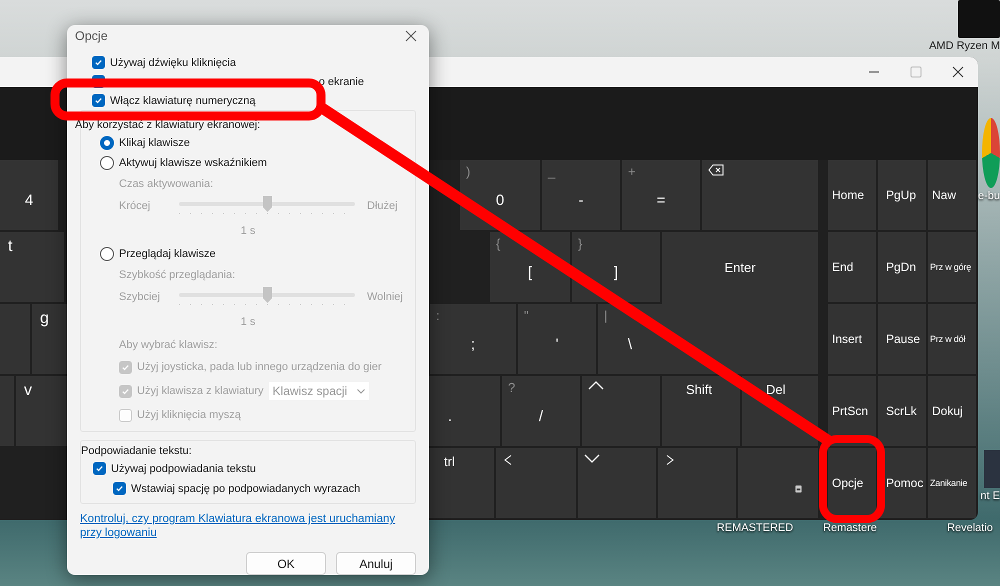  I want to click on maximize-icon, so click(916, 72).